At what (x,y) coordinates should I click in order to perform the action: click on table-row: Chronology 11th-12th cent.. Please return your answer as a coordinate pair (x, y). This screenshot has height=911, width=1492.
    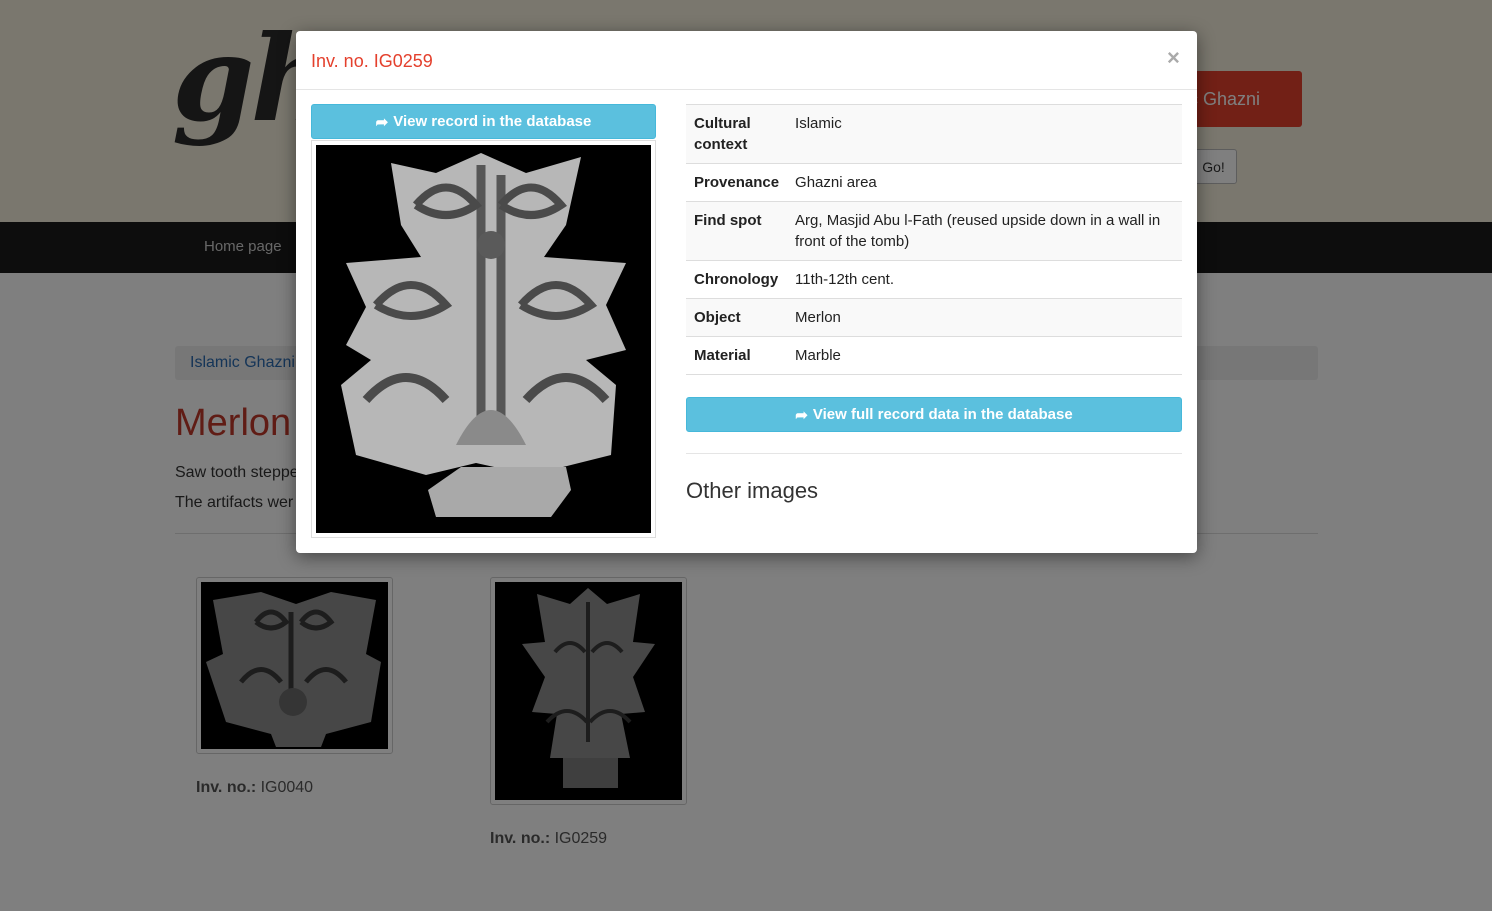
    Looking at the image, I should click on (934, 279).